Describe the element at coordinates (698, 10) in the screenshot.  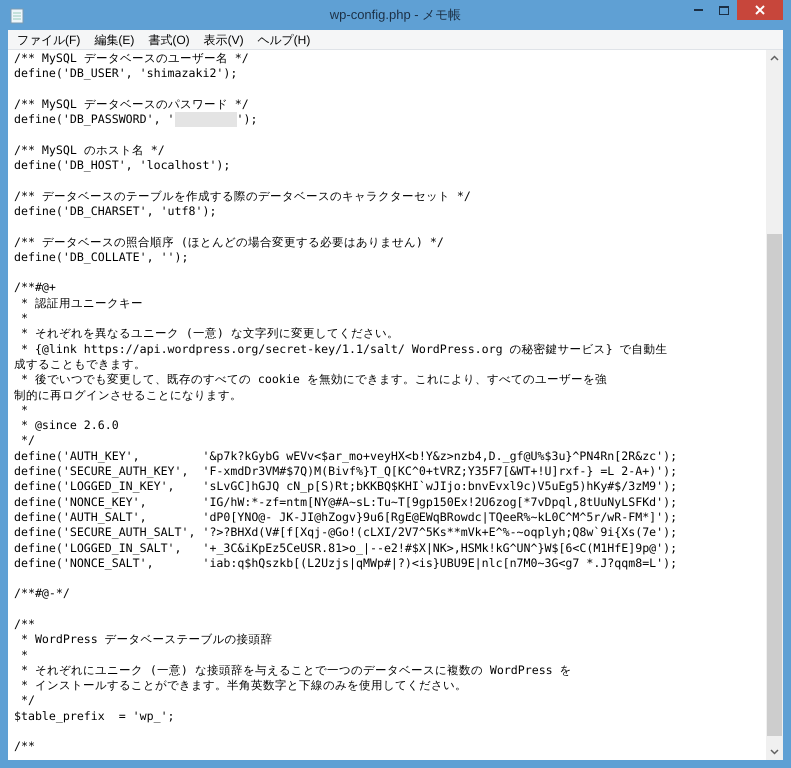
I see `minimize-icon` at that location.